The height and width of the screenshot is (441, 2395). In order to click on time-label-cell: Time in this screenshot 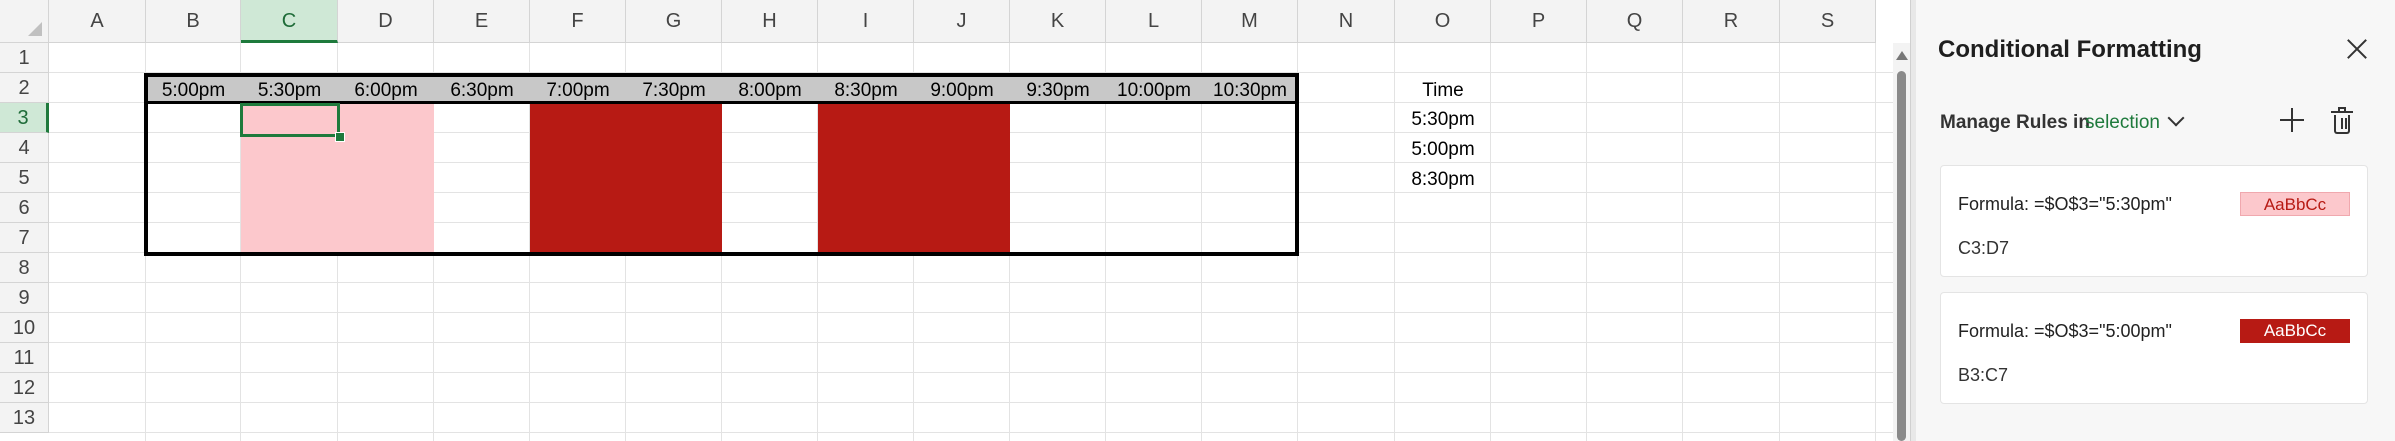, I will do `click(1443, 90)`.